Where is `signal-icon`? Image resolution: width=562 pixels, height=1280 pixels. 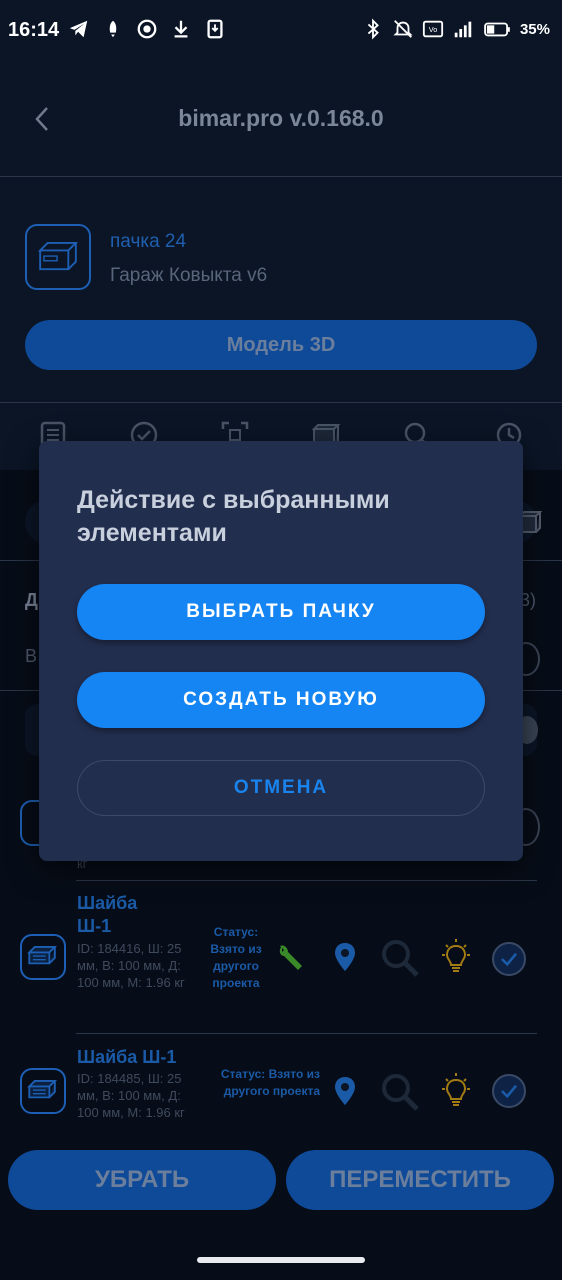 signal-icon is located at coordinates (463, 29).